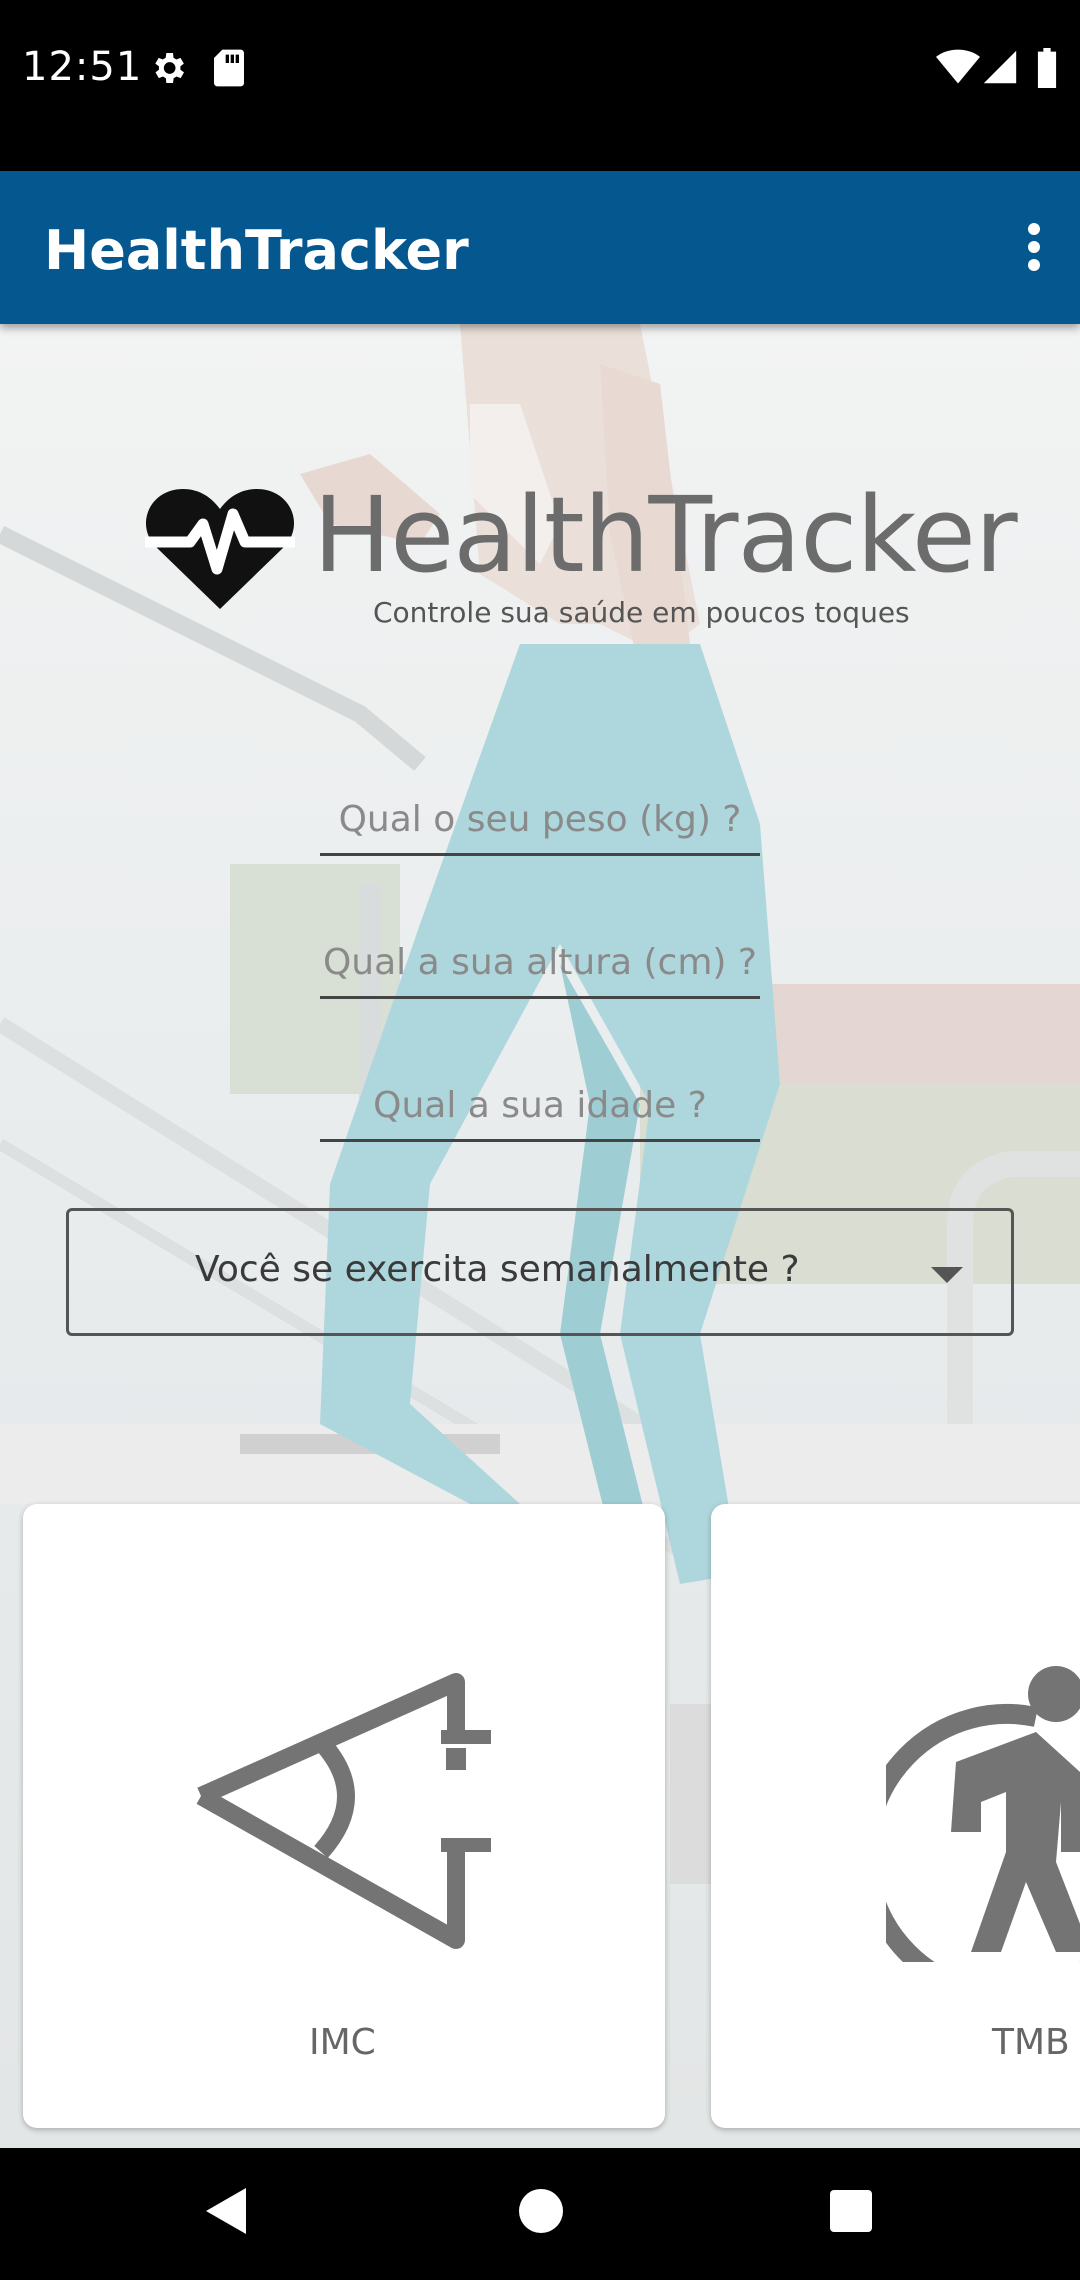 This screenshot has width=1080, height=2280. What do you see at coordinates (947, 1275) in the screenshot?
I see `dropdown-arrow-icon` at bounding box center [947, 1275].